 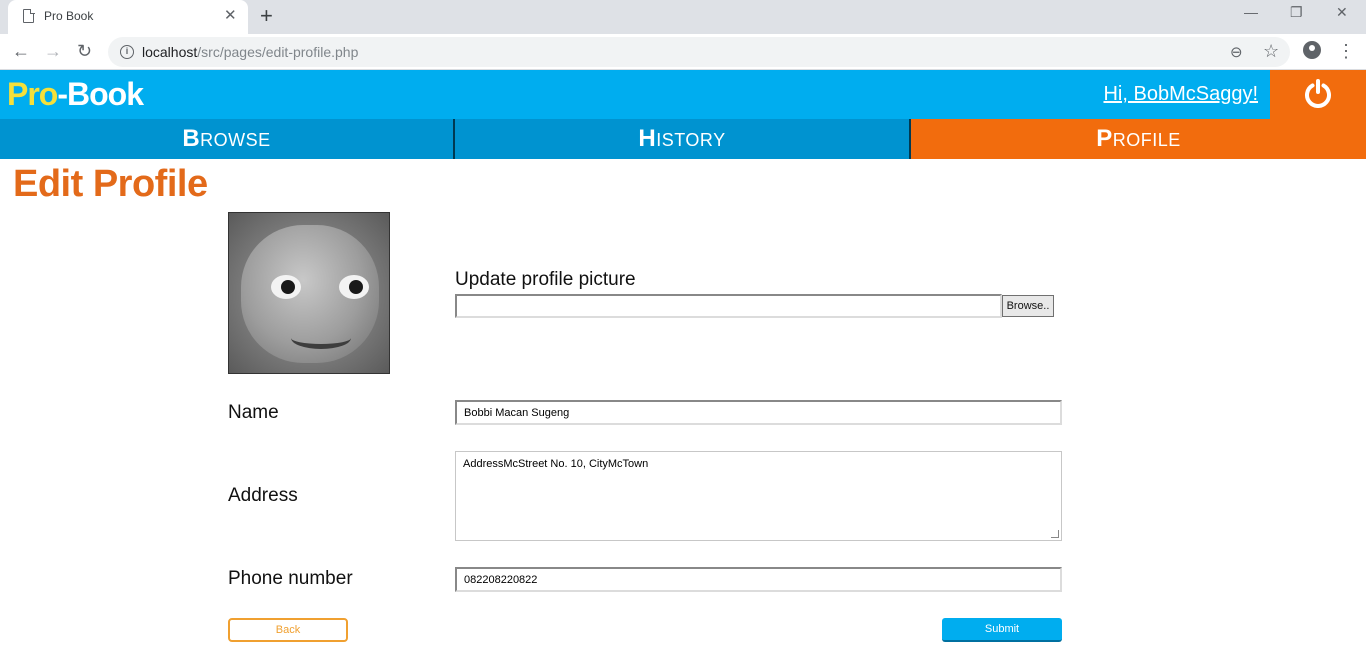 I want to click on file-path-field, so click(x=728, y=306).